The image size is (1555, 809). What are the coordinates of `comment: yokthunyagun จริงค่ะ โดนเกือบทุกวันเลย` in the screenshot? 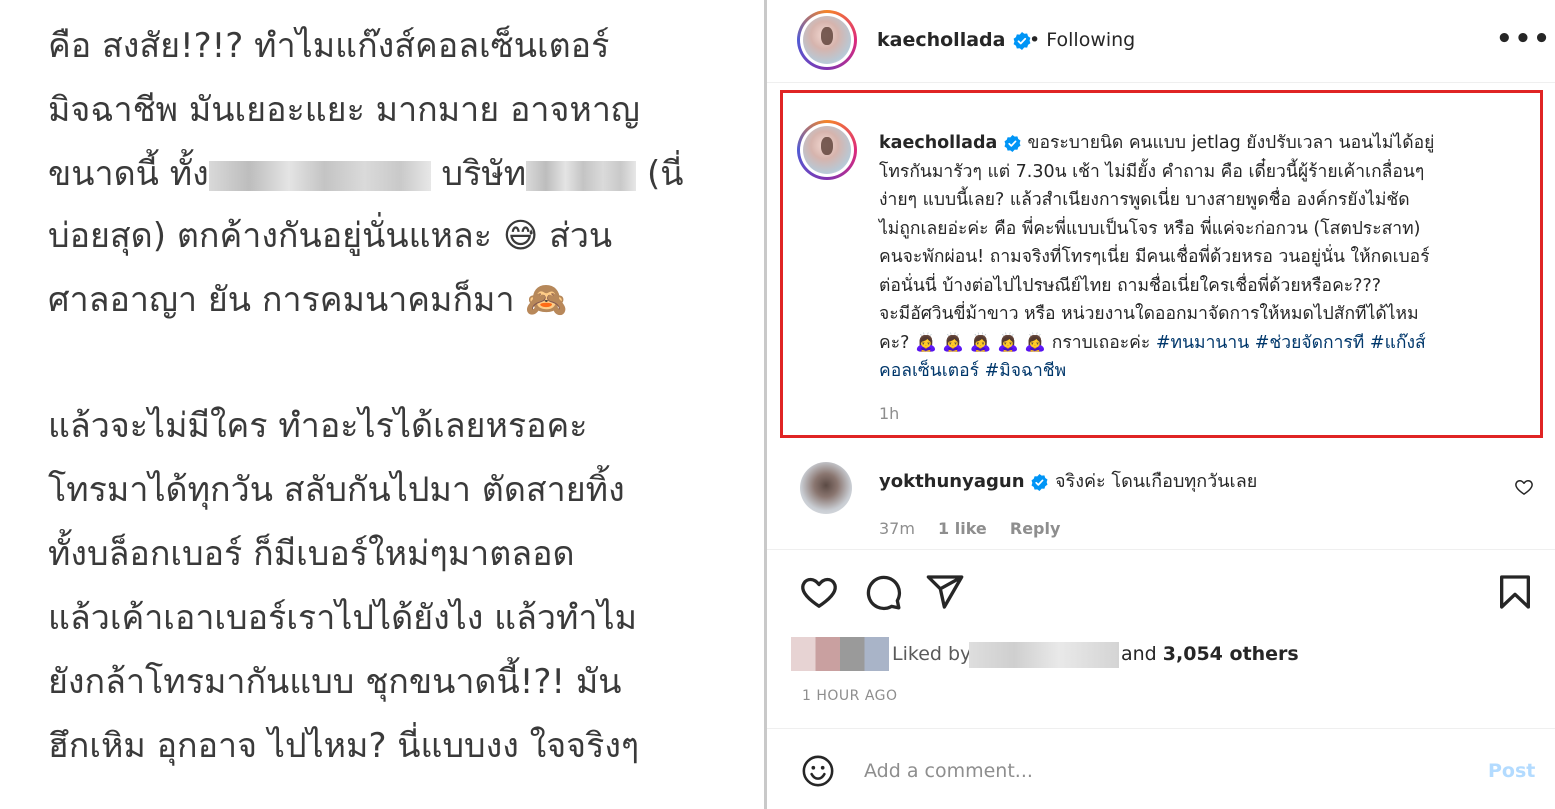 It's located at (1068, 480).